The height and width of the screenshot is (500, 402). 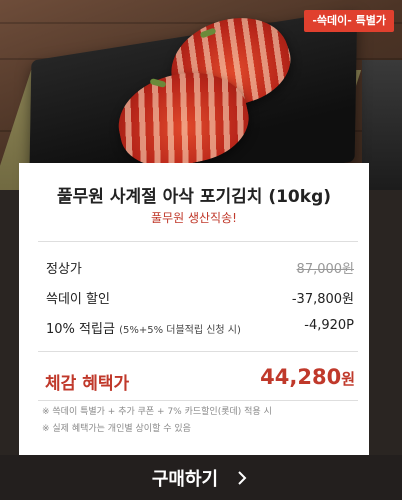 What do you see at coordinates (116, 429) in the screenshot?
I see `footnote: ※ 실제 혜택가는 개인별 상이할 수 있음` at bounding box center [116, 429].